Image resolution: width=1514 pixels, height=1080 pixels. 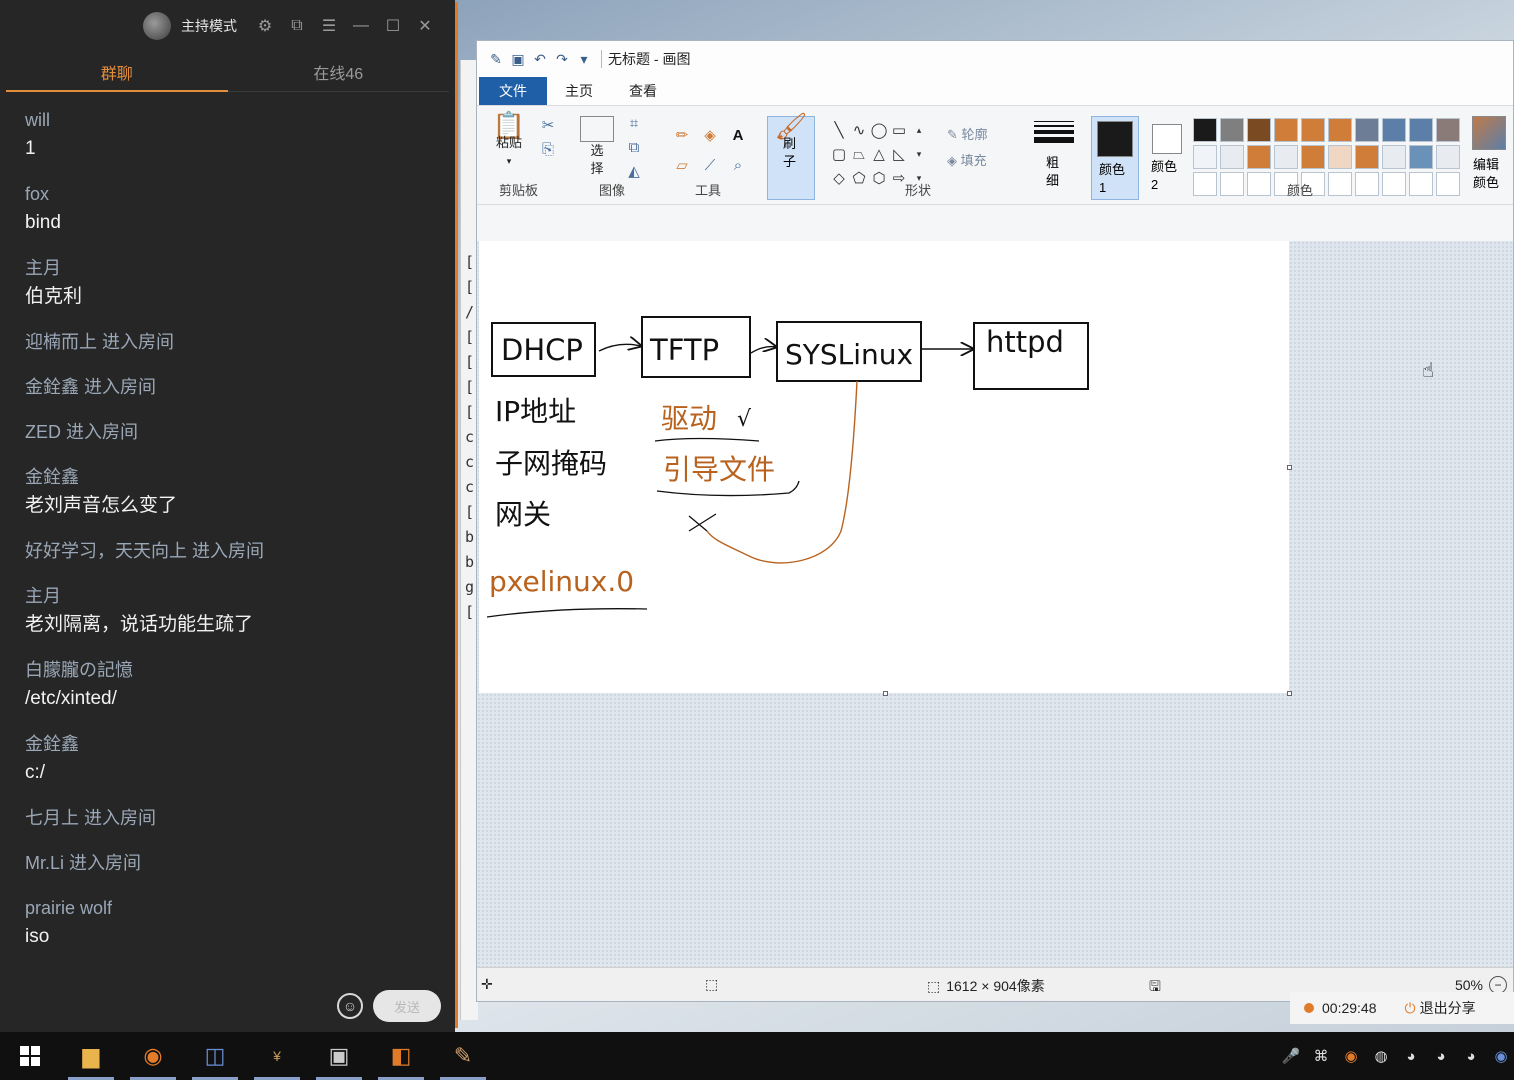 I want to click on tray-app-icon: ◉, so click(x=1351, y=1056).